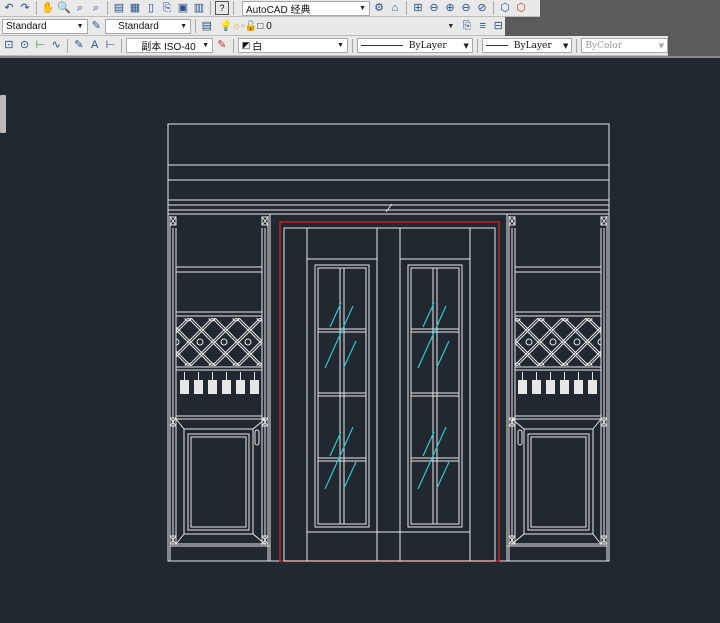 The width and height of the screenshot is (720, 623). What do you see at coordinates (342, 395) in the screenshot?
I see `left-glass-door` at bounding box center [342, 395].